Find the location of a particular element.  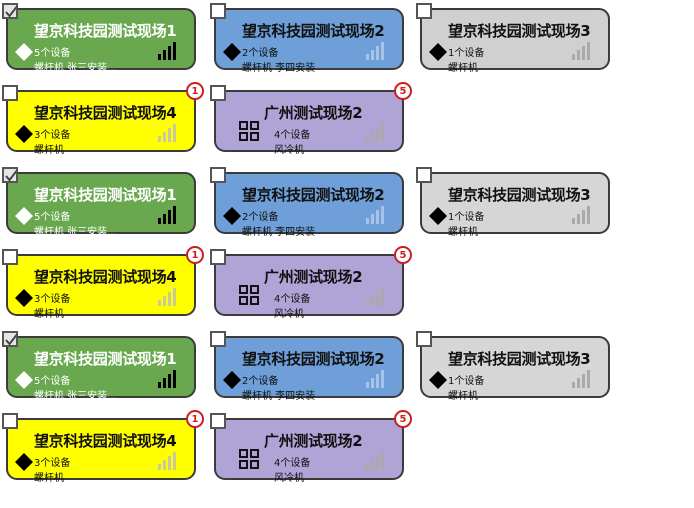

site-card: 广州测试现场2 4个设备风冷机 5 is located at coordinates (311, 447).